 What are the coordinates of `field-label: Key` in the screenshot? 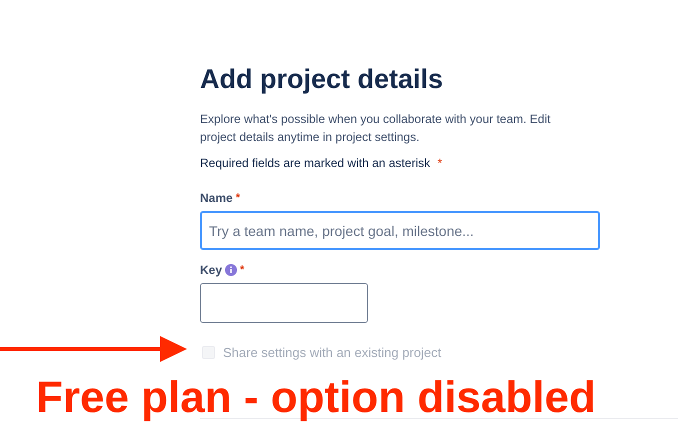 It's located at (211, 270).